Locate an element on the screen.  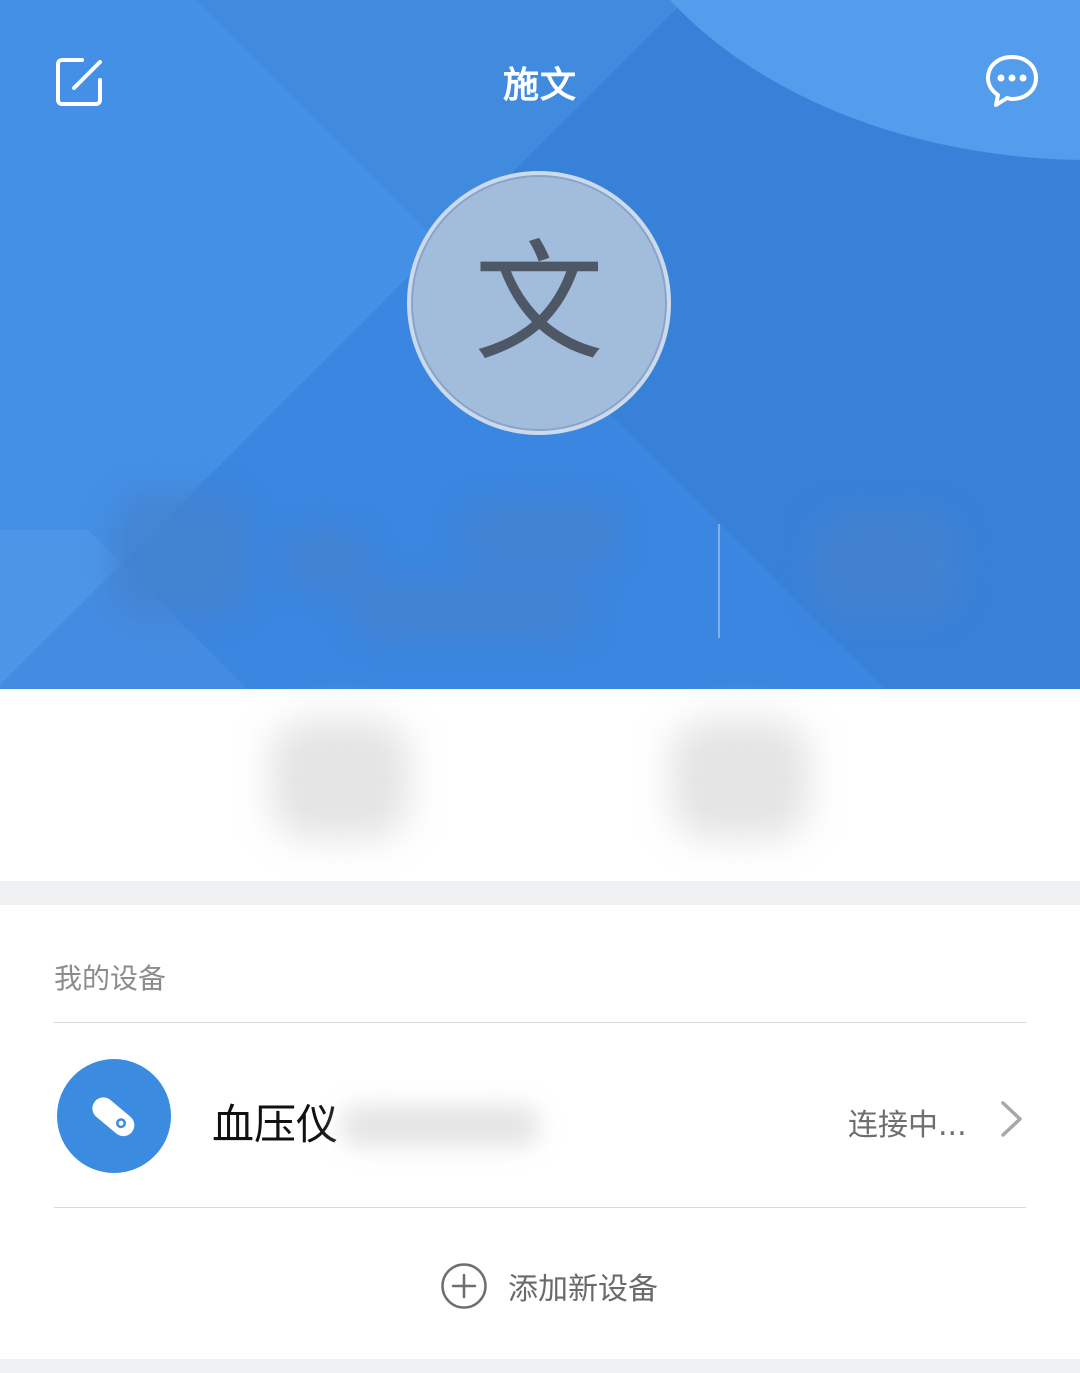
info-panel is located at coordinates (540, 785).